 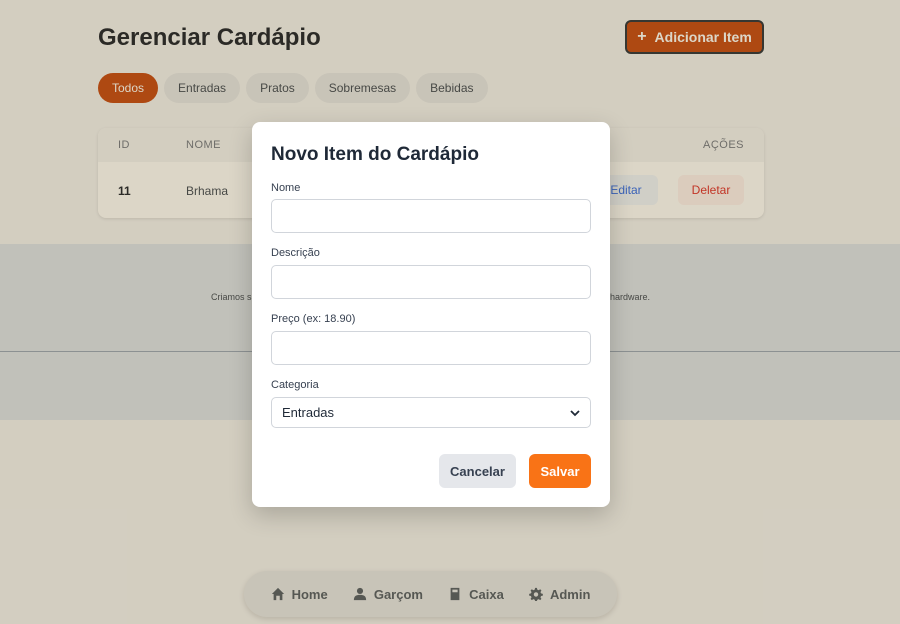 What do you see at coordinates (575, 412) in the screenshot?
I see `chevron-down-icon` at bounding box center [575, 412].